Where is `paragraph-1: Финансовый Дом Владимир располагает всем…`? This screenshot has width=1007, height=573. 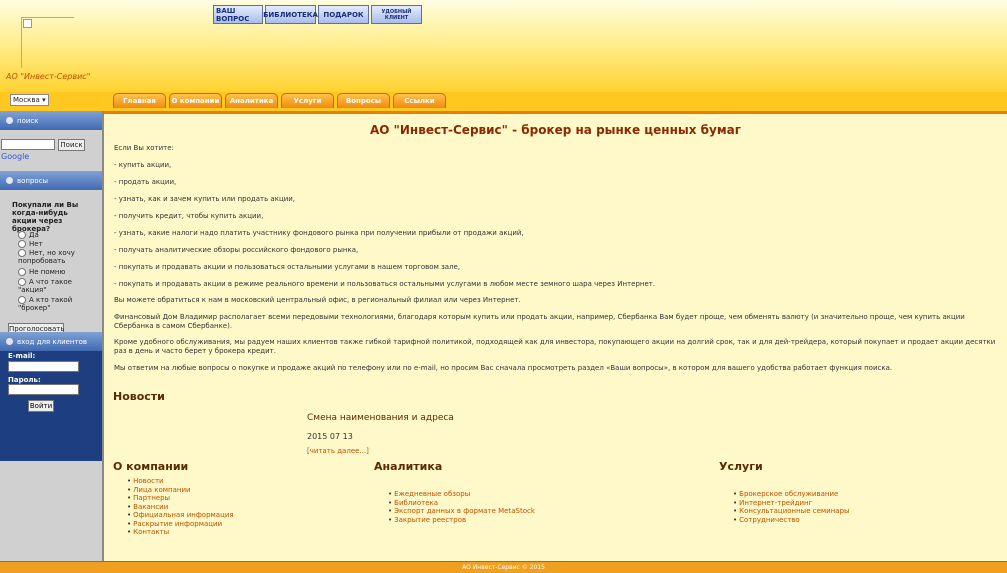
paragraph-1: Финансовый Дом Владимир располагает всем… is located at coordinates (539, 321).